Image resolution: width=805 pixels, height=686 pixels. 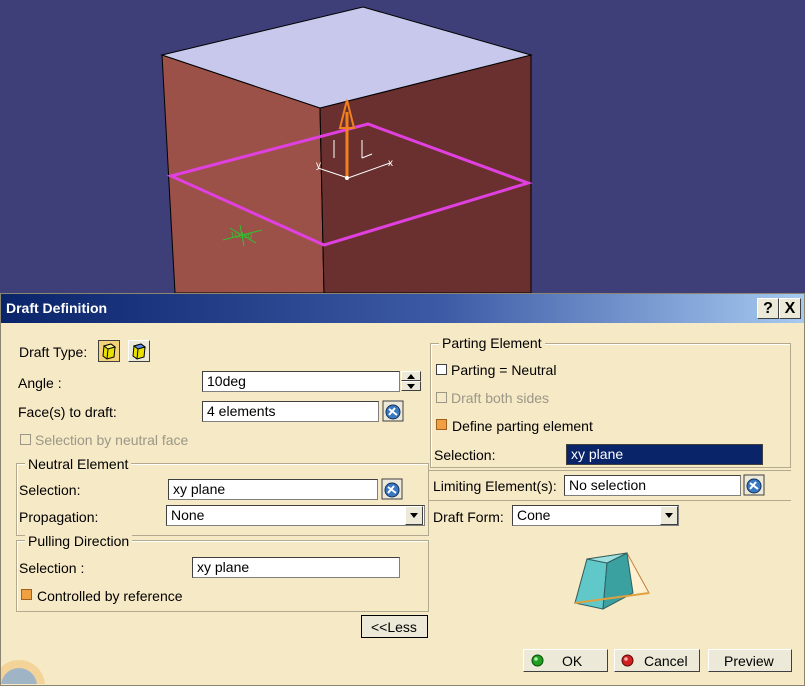 I want to click on constant-draft-icon, so click(x=109, y=351).